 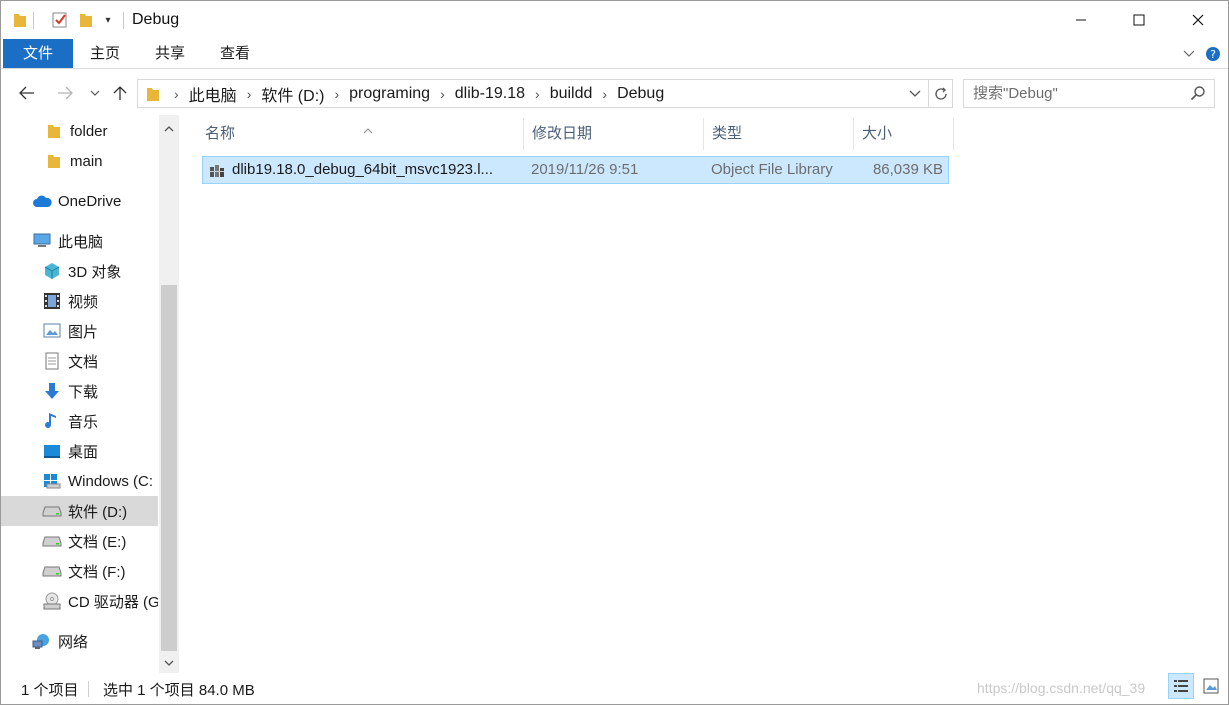 I want to click on close-button, so click(x=1198, y=20).